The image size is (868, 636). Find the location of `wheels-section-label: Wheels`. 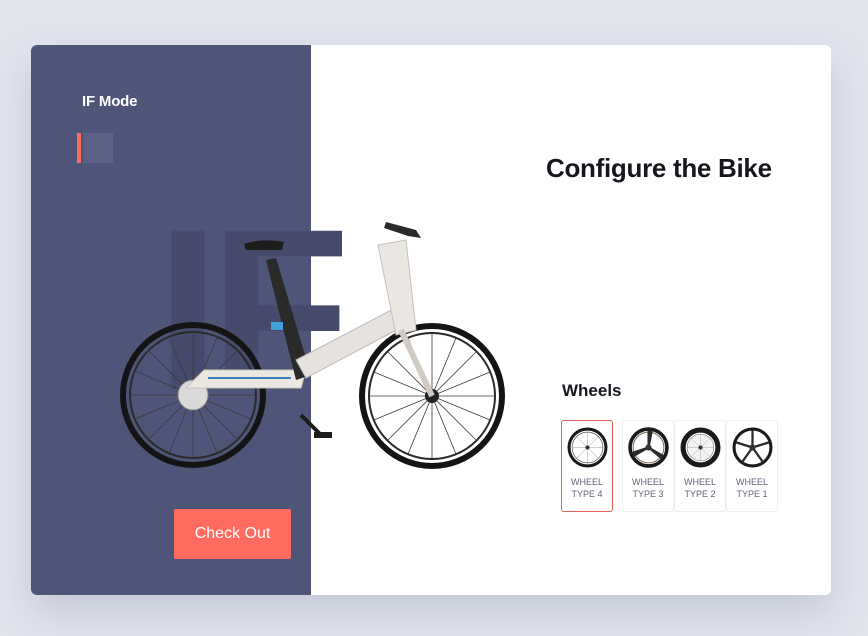

wheels-section-label: Wheels is located at coordinates (592, 390).